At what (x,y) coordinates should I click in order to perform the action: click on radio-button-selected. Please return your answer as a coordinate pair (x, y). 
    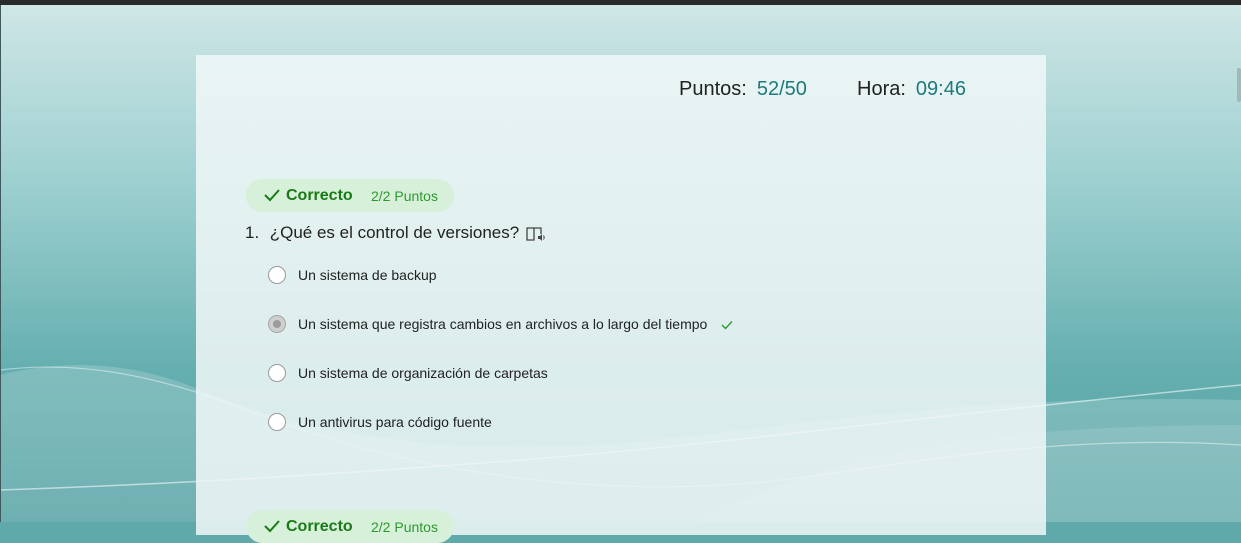
    Looking at the image, I should click on (277, 324).